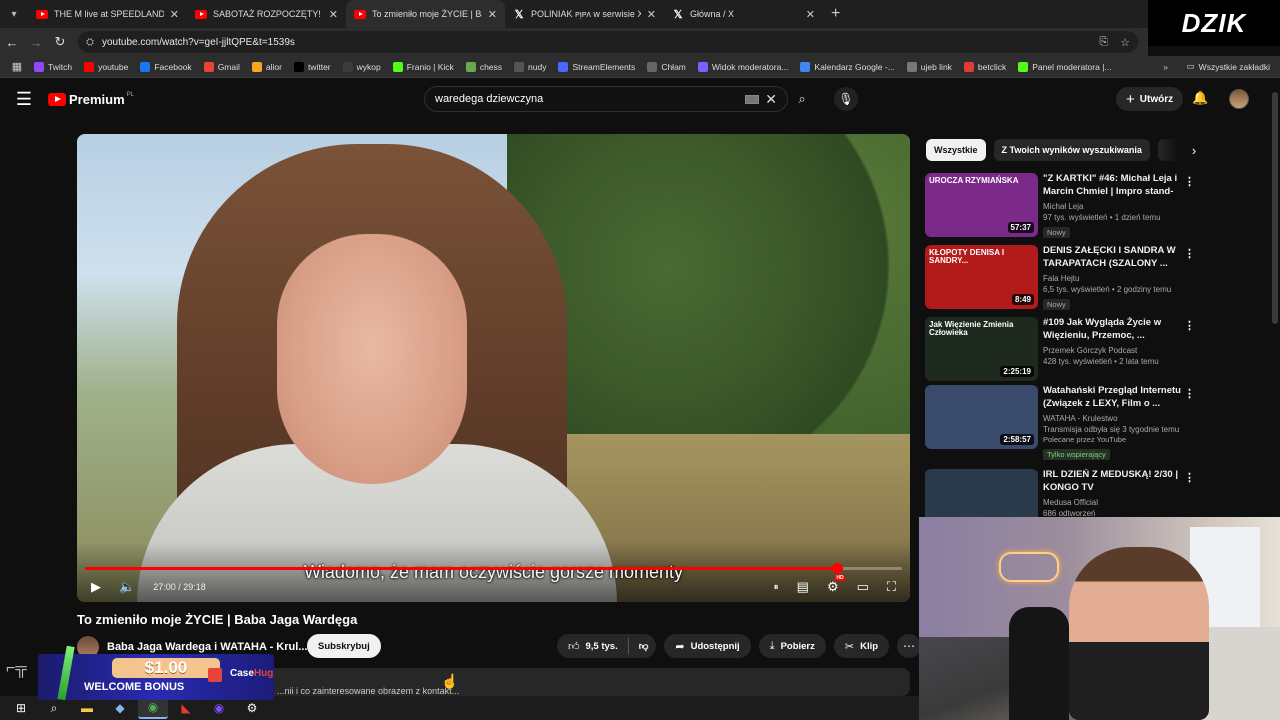 This screenshot has width=1280, height=720. What do you see at coordinates (120, 708) in the screenshot?
I see `app-icon-1: ◆` at bounding box center [120, 708].